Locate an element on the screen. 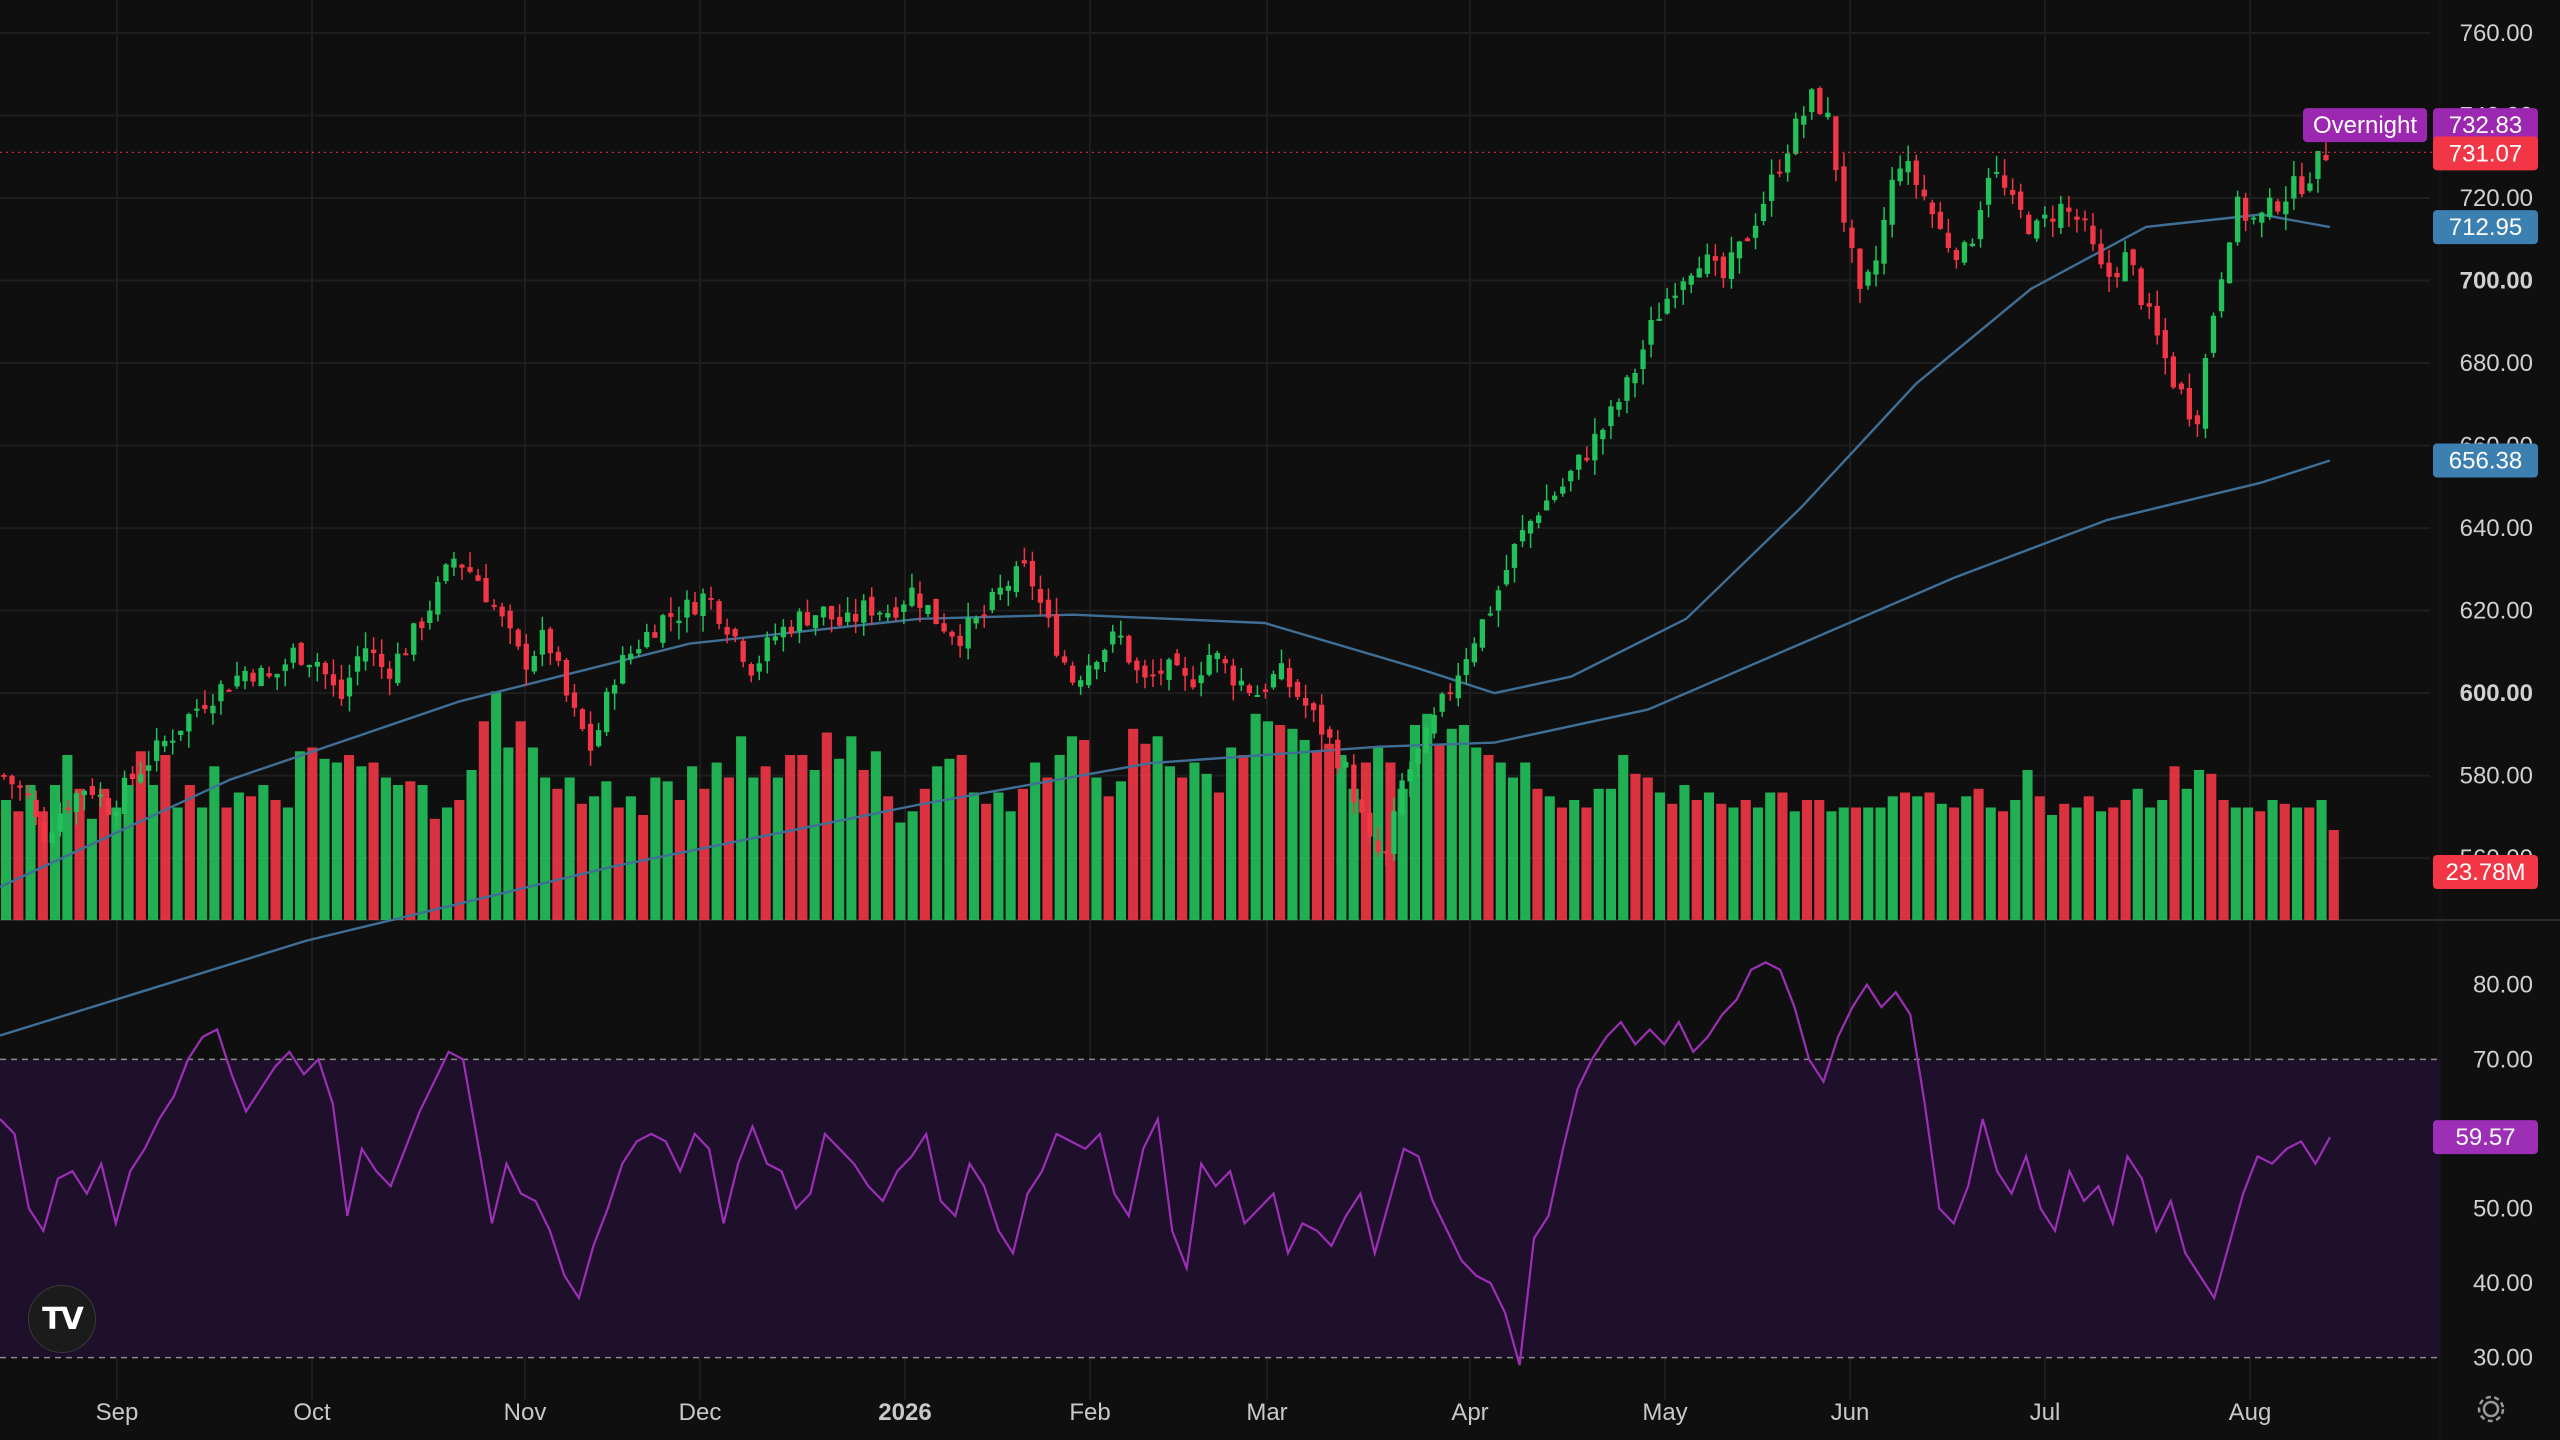  x-tick-label: Feb is located at coordinates (1089, 1412).